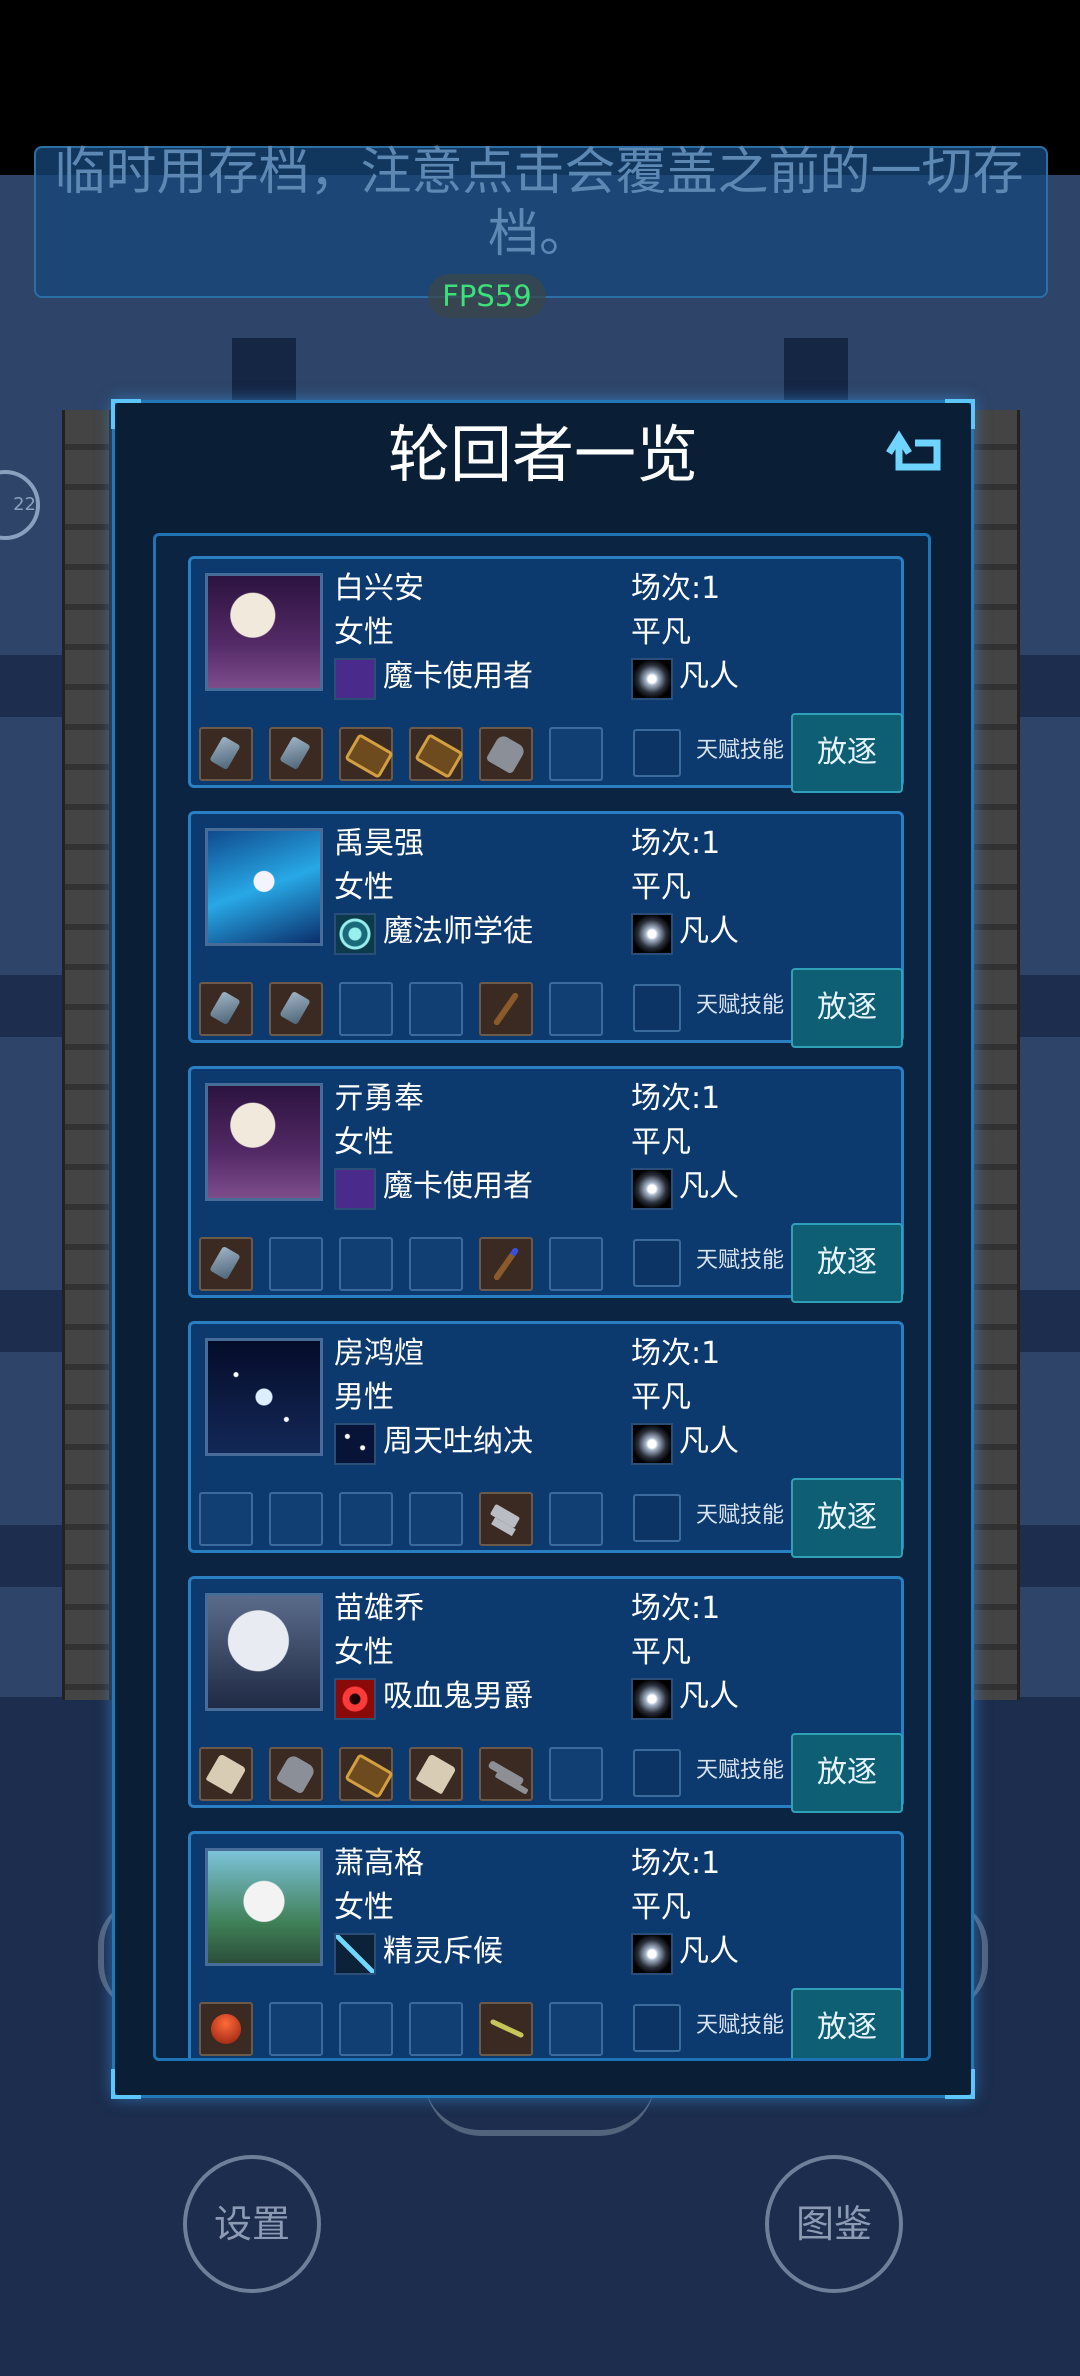 The image size is (1080, 2376). Describe the element at coordinates (355, 679) in the screenshot. I see `card-icon` at that location.